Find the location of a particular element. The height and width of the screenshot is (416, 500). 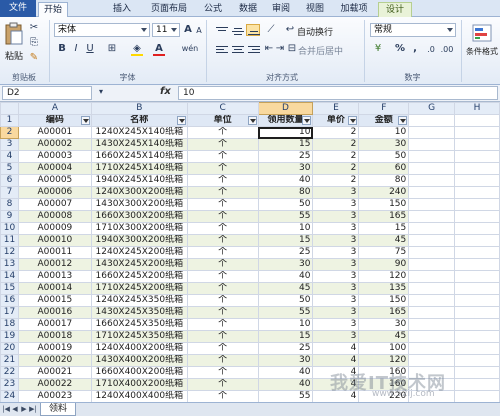

row-header: 15 is located at coordinates (9, 288).